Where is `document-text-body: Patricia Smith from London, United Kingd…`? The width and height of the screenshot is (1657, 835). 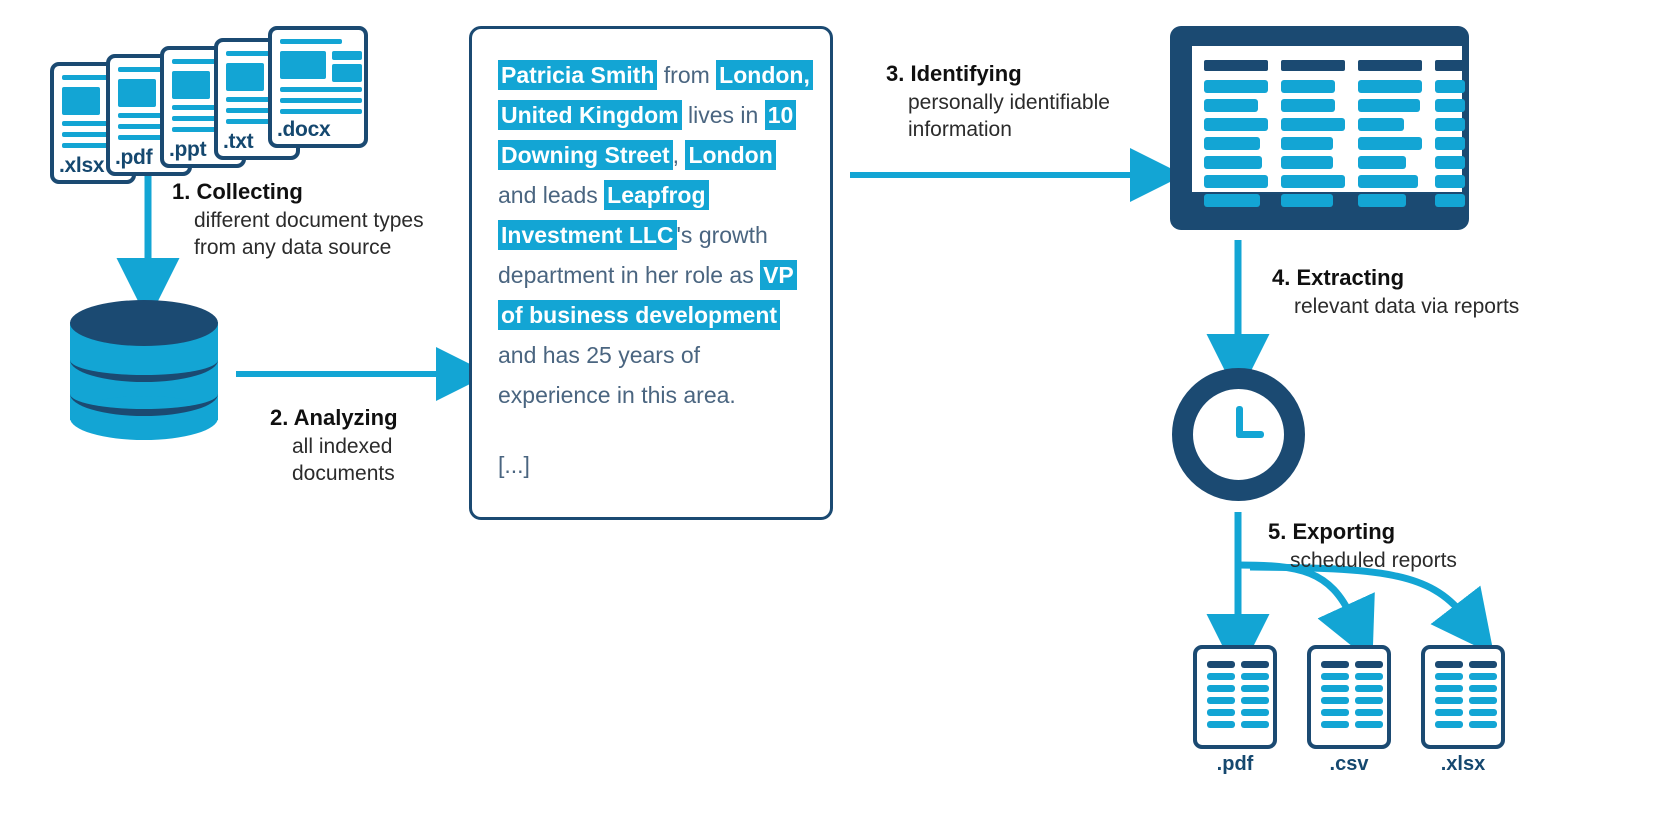 document-text-body: Patricia Smith from London, United Kingd… is located at coordinates (651, 257).